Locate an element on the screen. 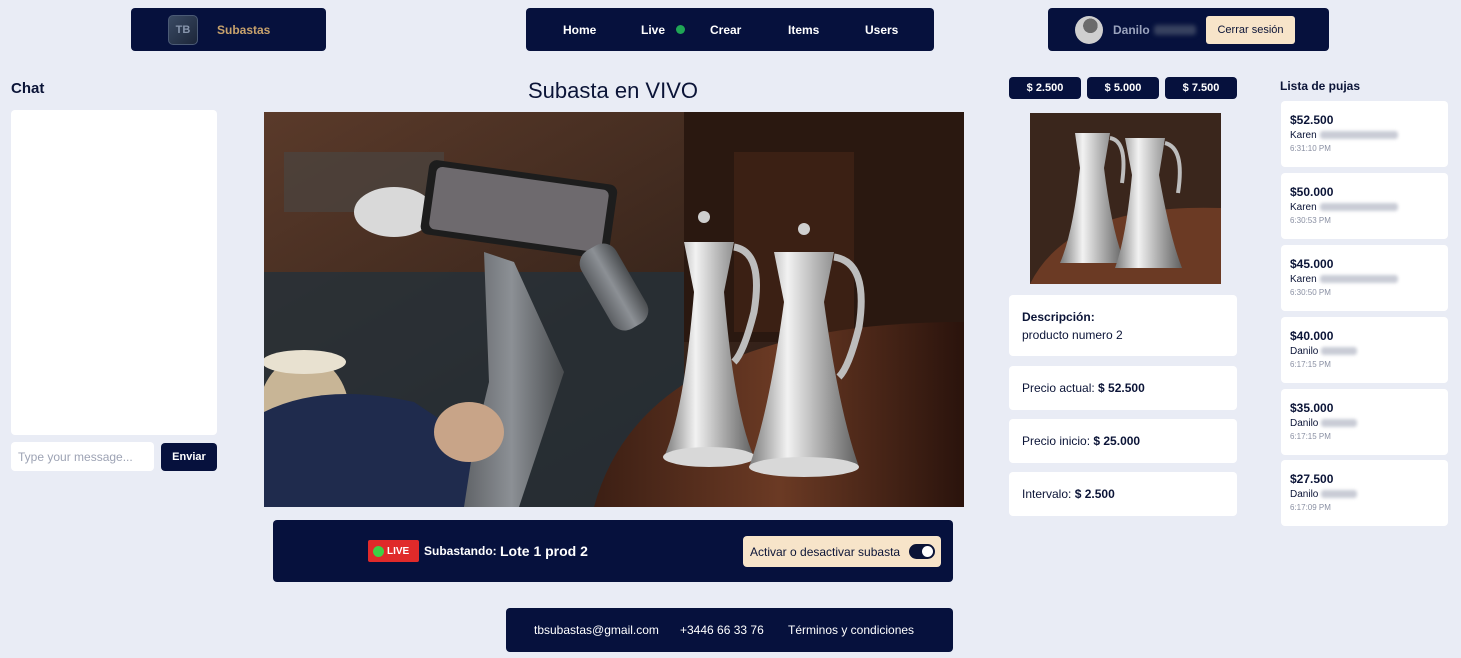 Image resolution: width=1461 pixels, height=658 pixels. live-badge: LIVE is located at coordinates (393, 551).